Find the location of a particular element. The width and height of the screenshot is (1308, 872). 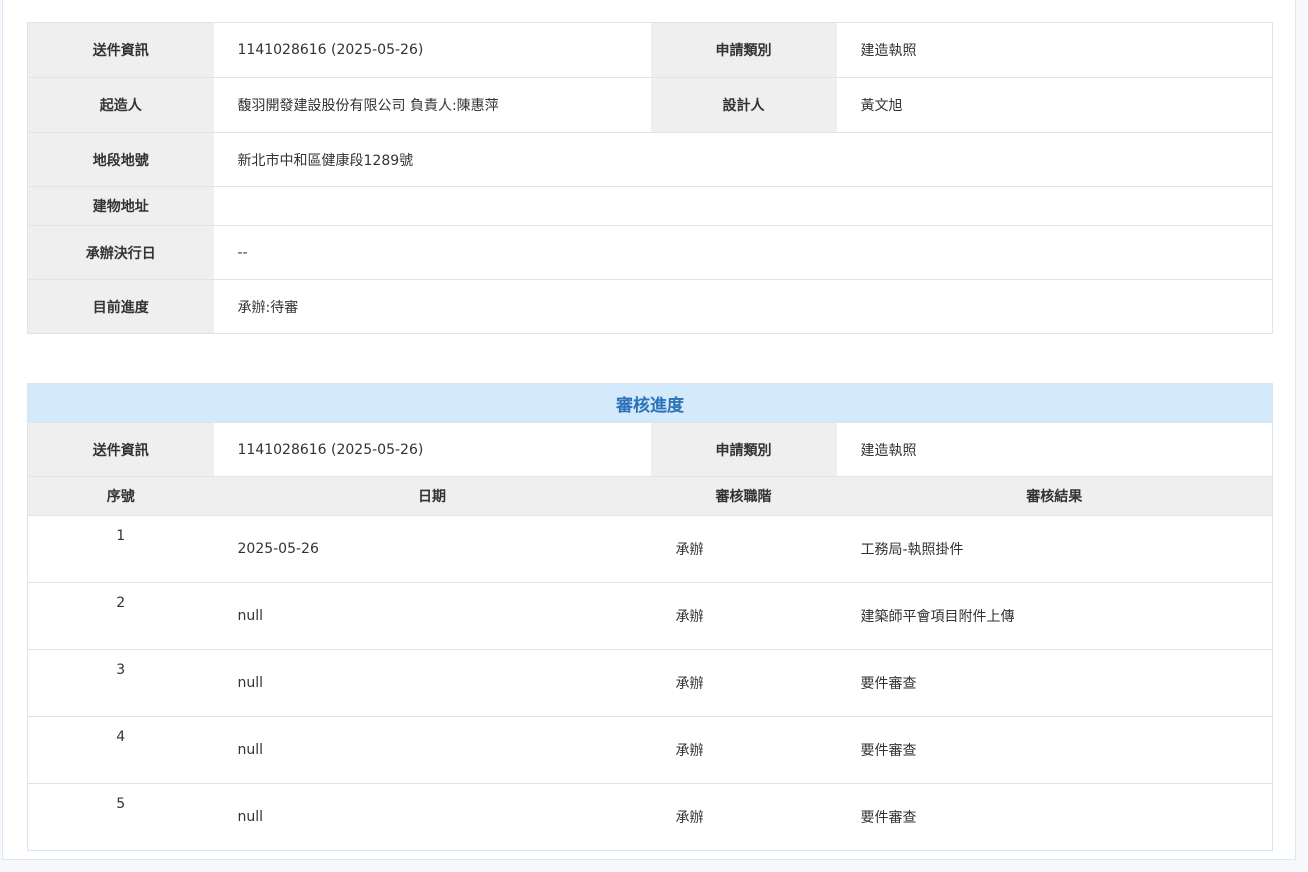

info-row-builder: 起造人 馥羽開發建設股份有限公司 負責人:陳惠萍 設計人 黃文旭 is located at coordinates (650, 105).